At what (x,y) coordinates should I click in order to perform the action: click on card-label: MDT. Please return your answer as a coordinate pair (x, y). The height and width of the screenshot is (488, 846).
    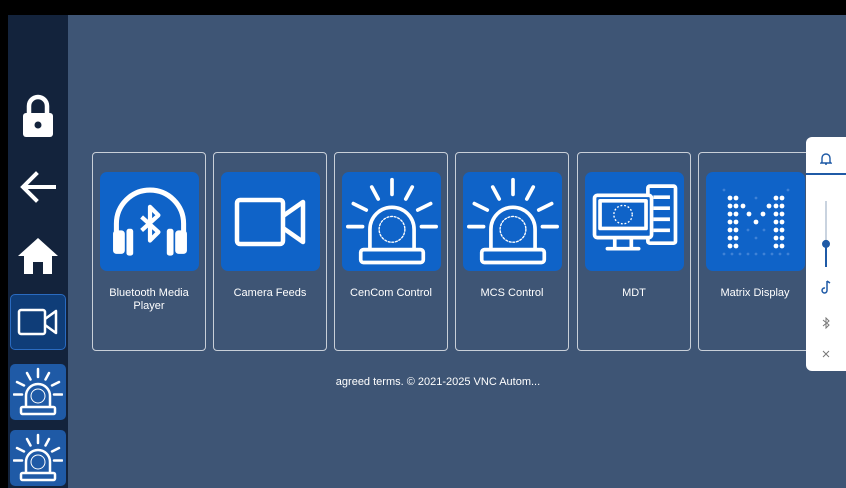
    Looking at the image, I should click on (634, 293).